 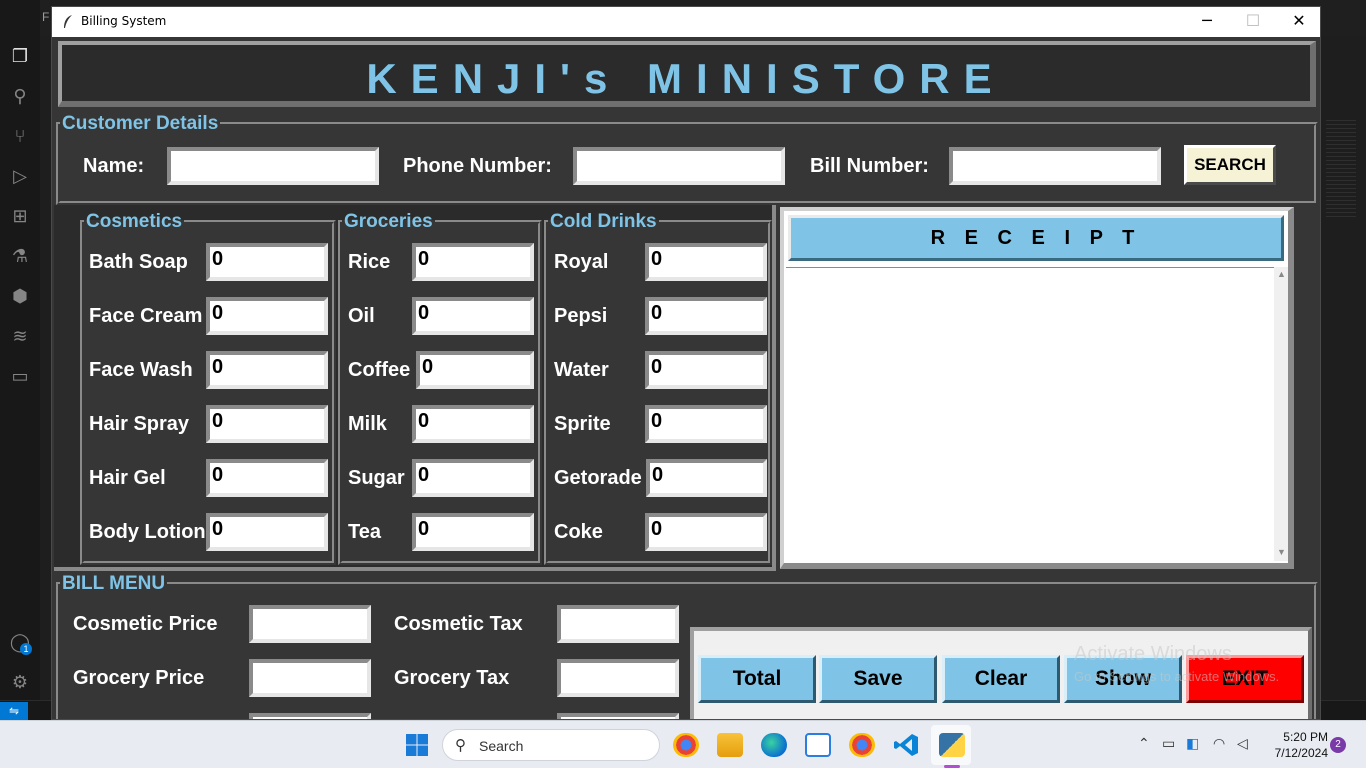 What do you see at coordinates (145, 624) in the screenshot?
I see `cosmetic-price-label: Cosmetic Price` at bounding box center [145, 624].